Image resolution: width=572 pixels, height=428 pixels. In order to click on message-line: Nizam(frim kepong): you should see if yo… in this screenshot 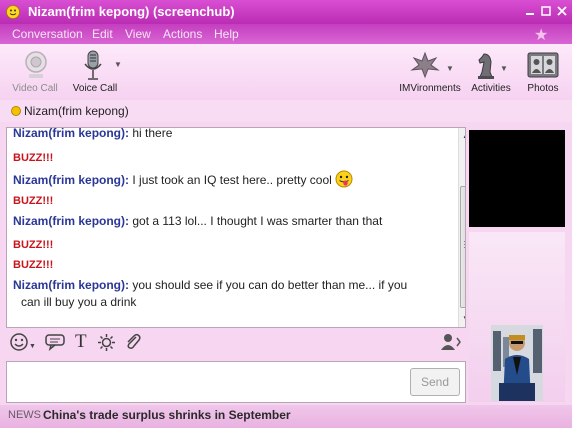, I will do `click(210, 285)`.